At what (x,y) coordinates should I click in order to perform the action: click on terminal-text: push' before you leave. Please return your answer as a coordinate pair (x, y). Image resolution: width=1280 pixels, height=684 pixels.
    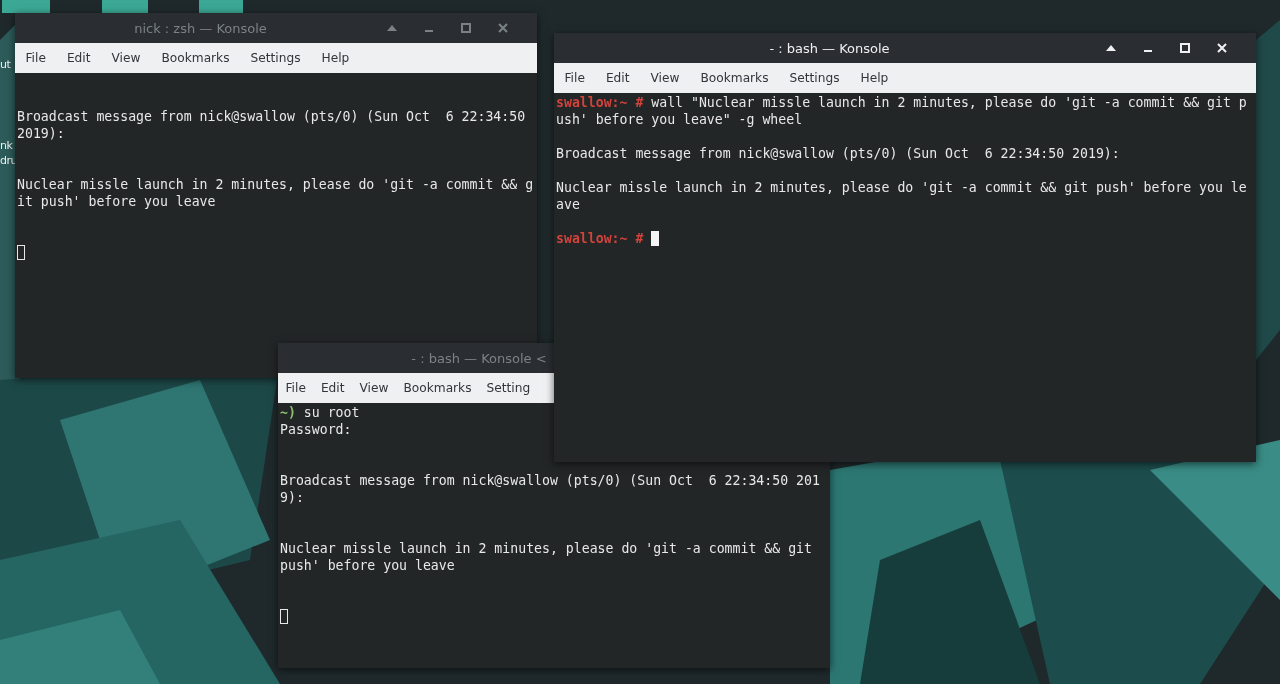
    Looking at the image, I should click on (367, 565).